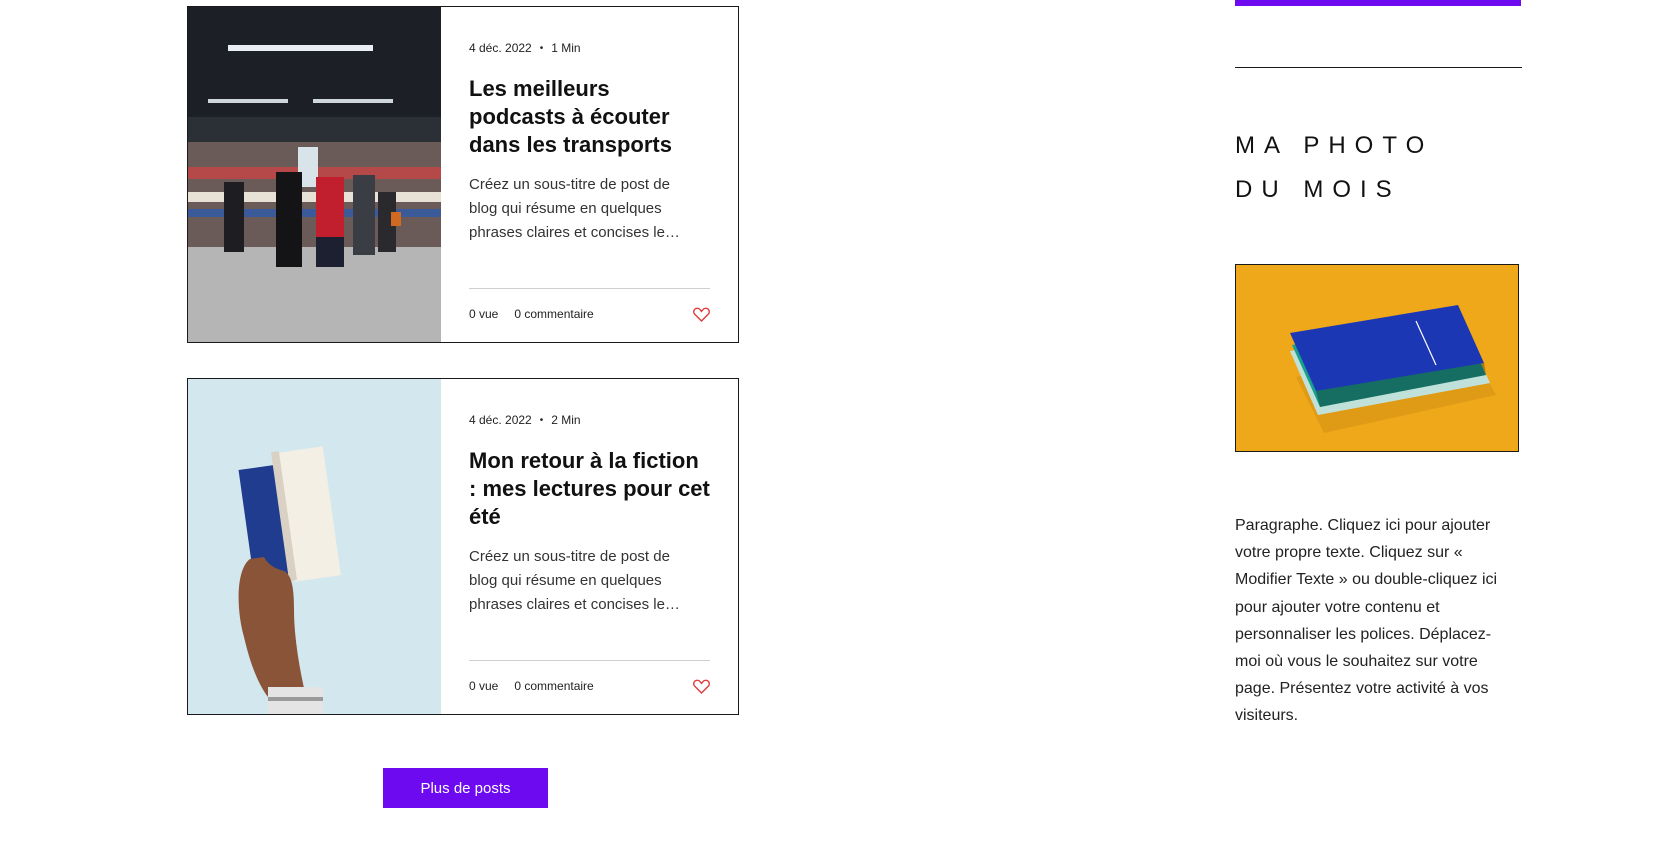 The image size is (1662, 845). I want to click on post-read-time: 2 Min, so click(566, 420).